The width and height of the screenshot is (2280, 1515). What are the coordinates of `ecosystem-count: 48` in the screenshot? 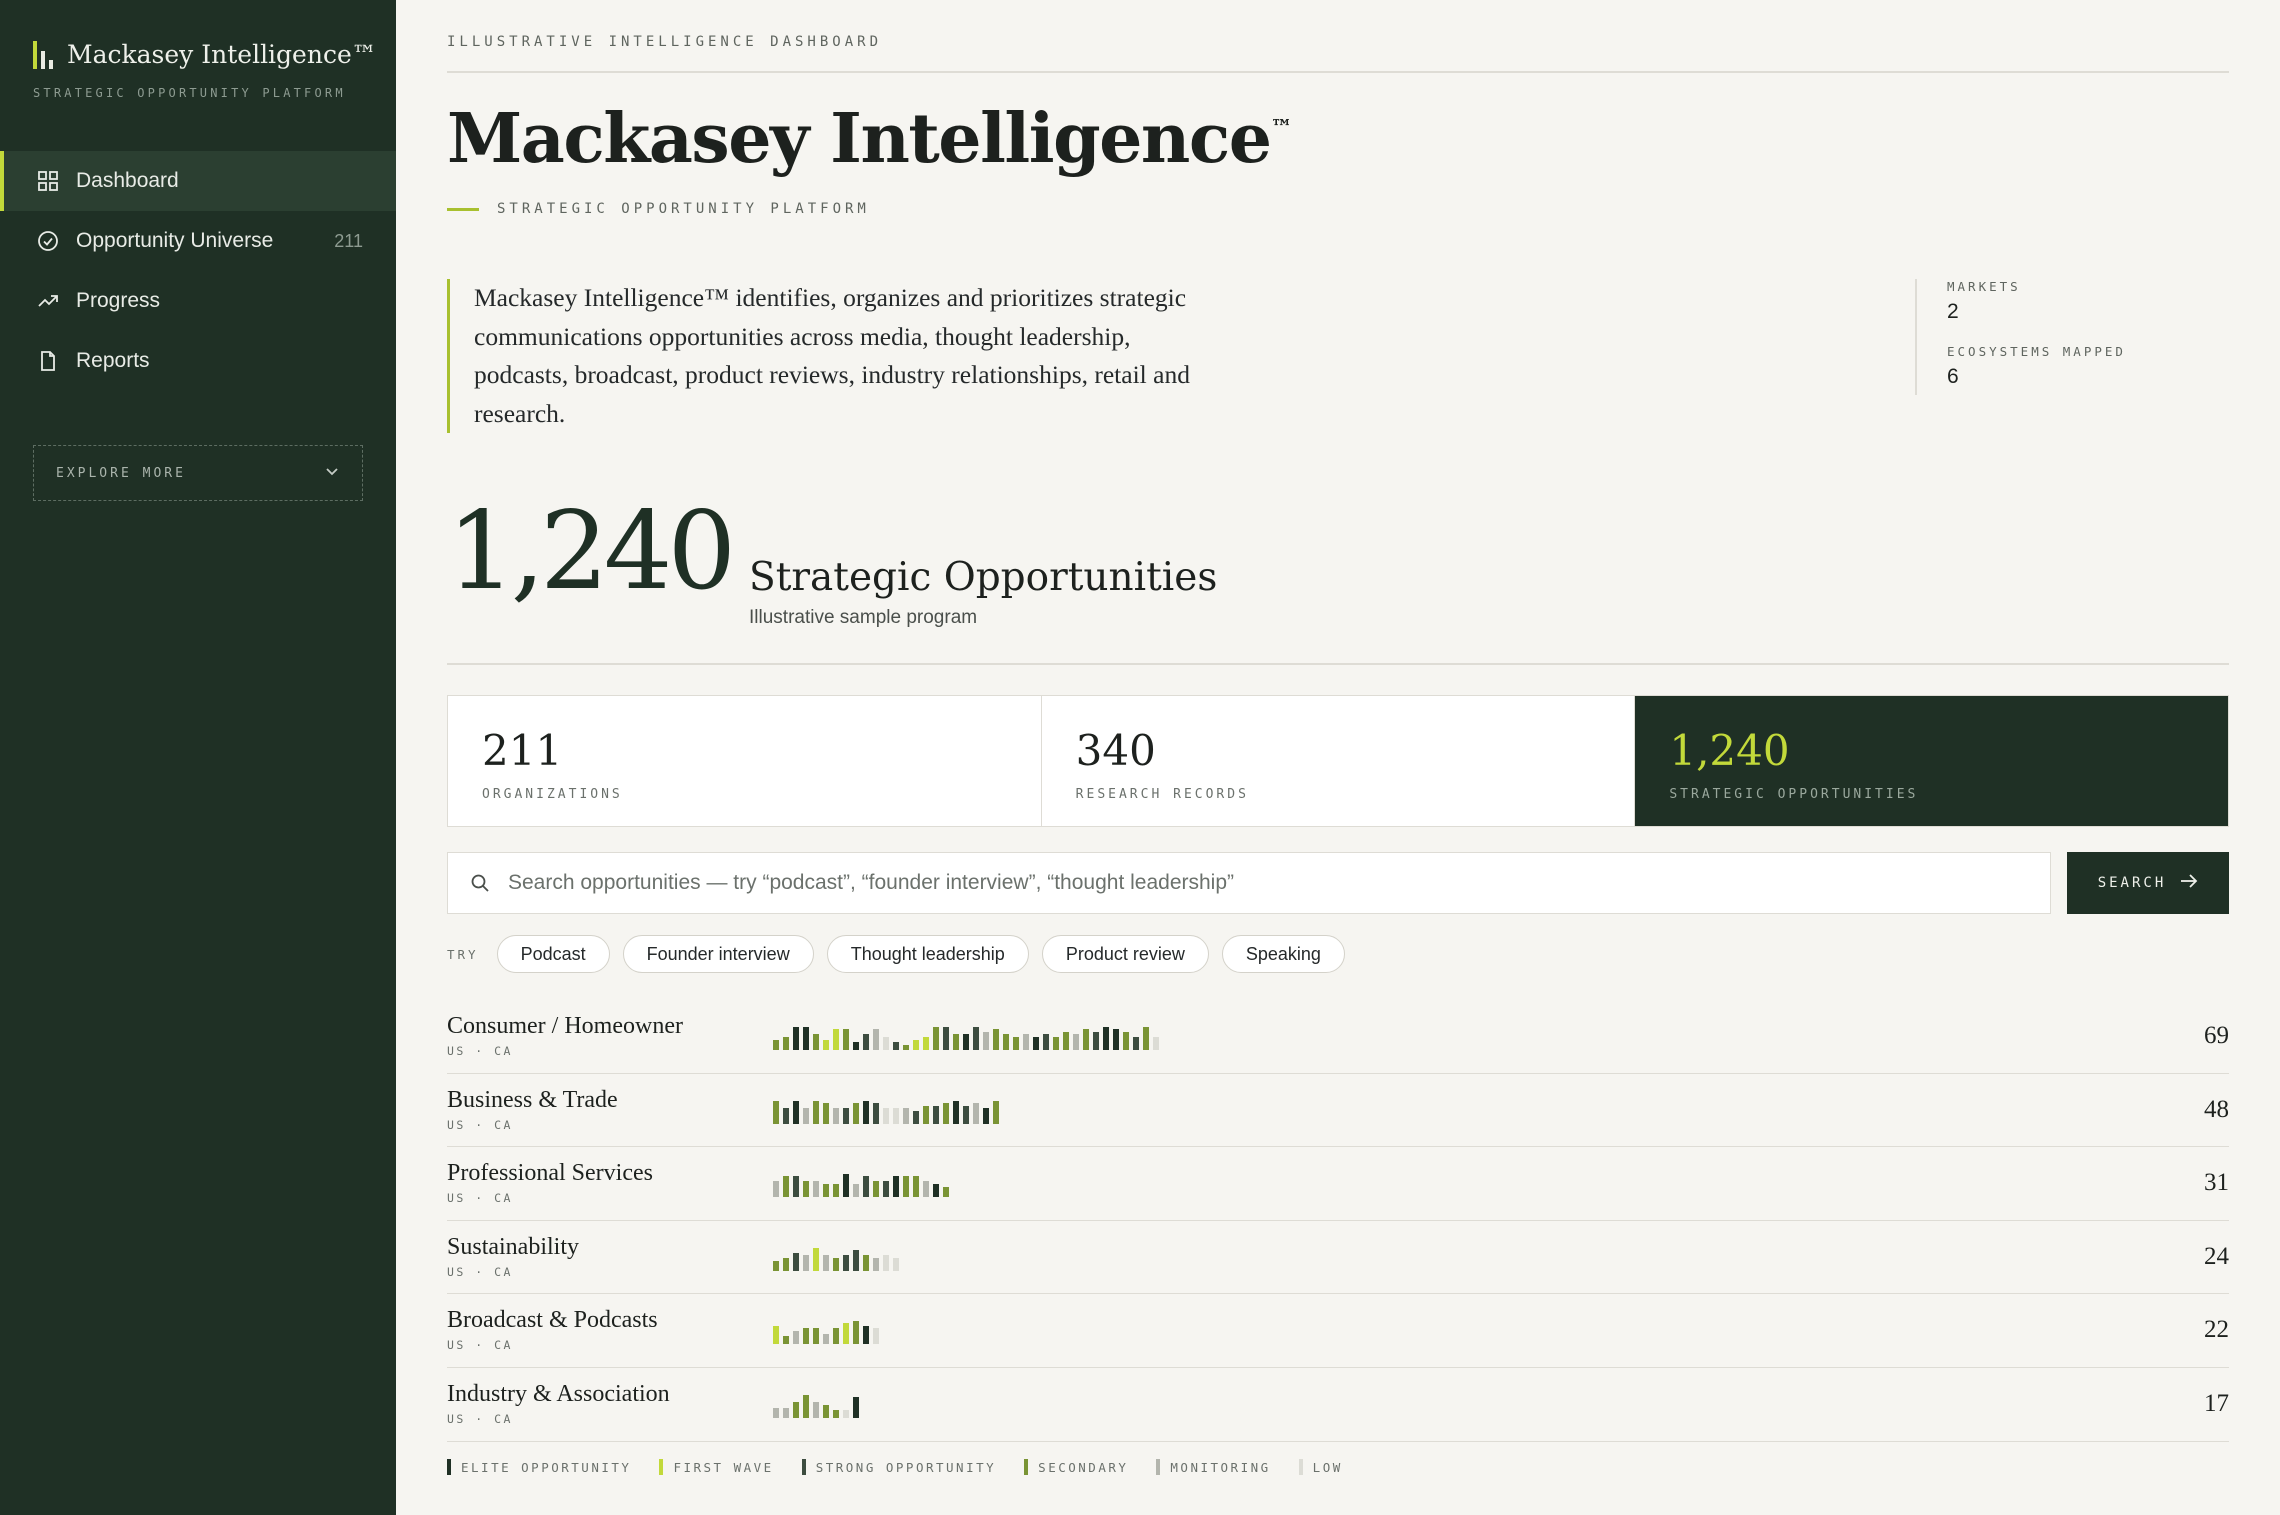 It's located at (2216, 1109).